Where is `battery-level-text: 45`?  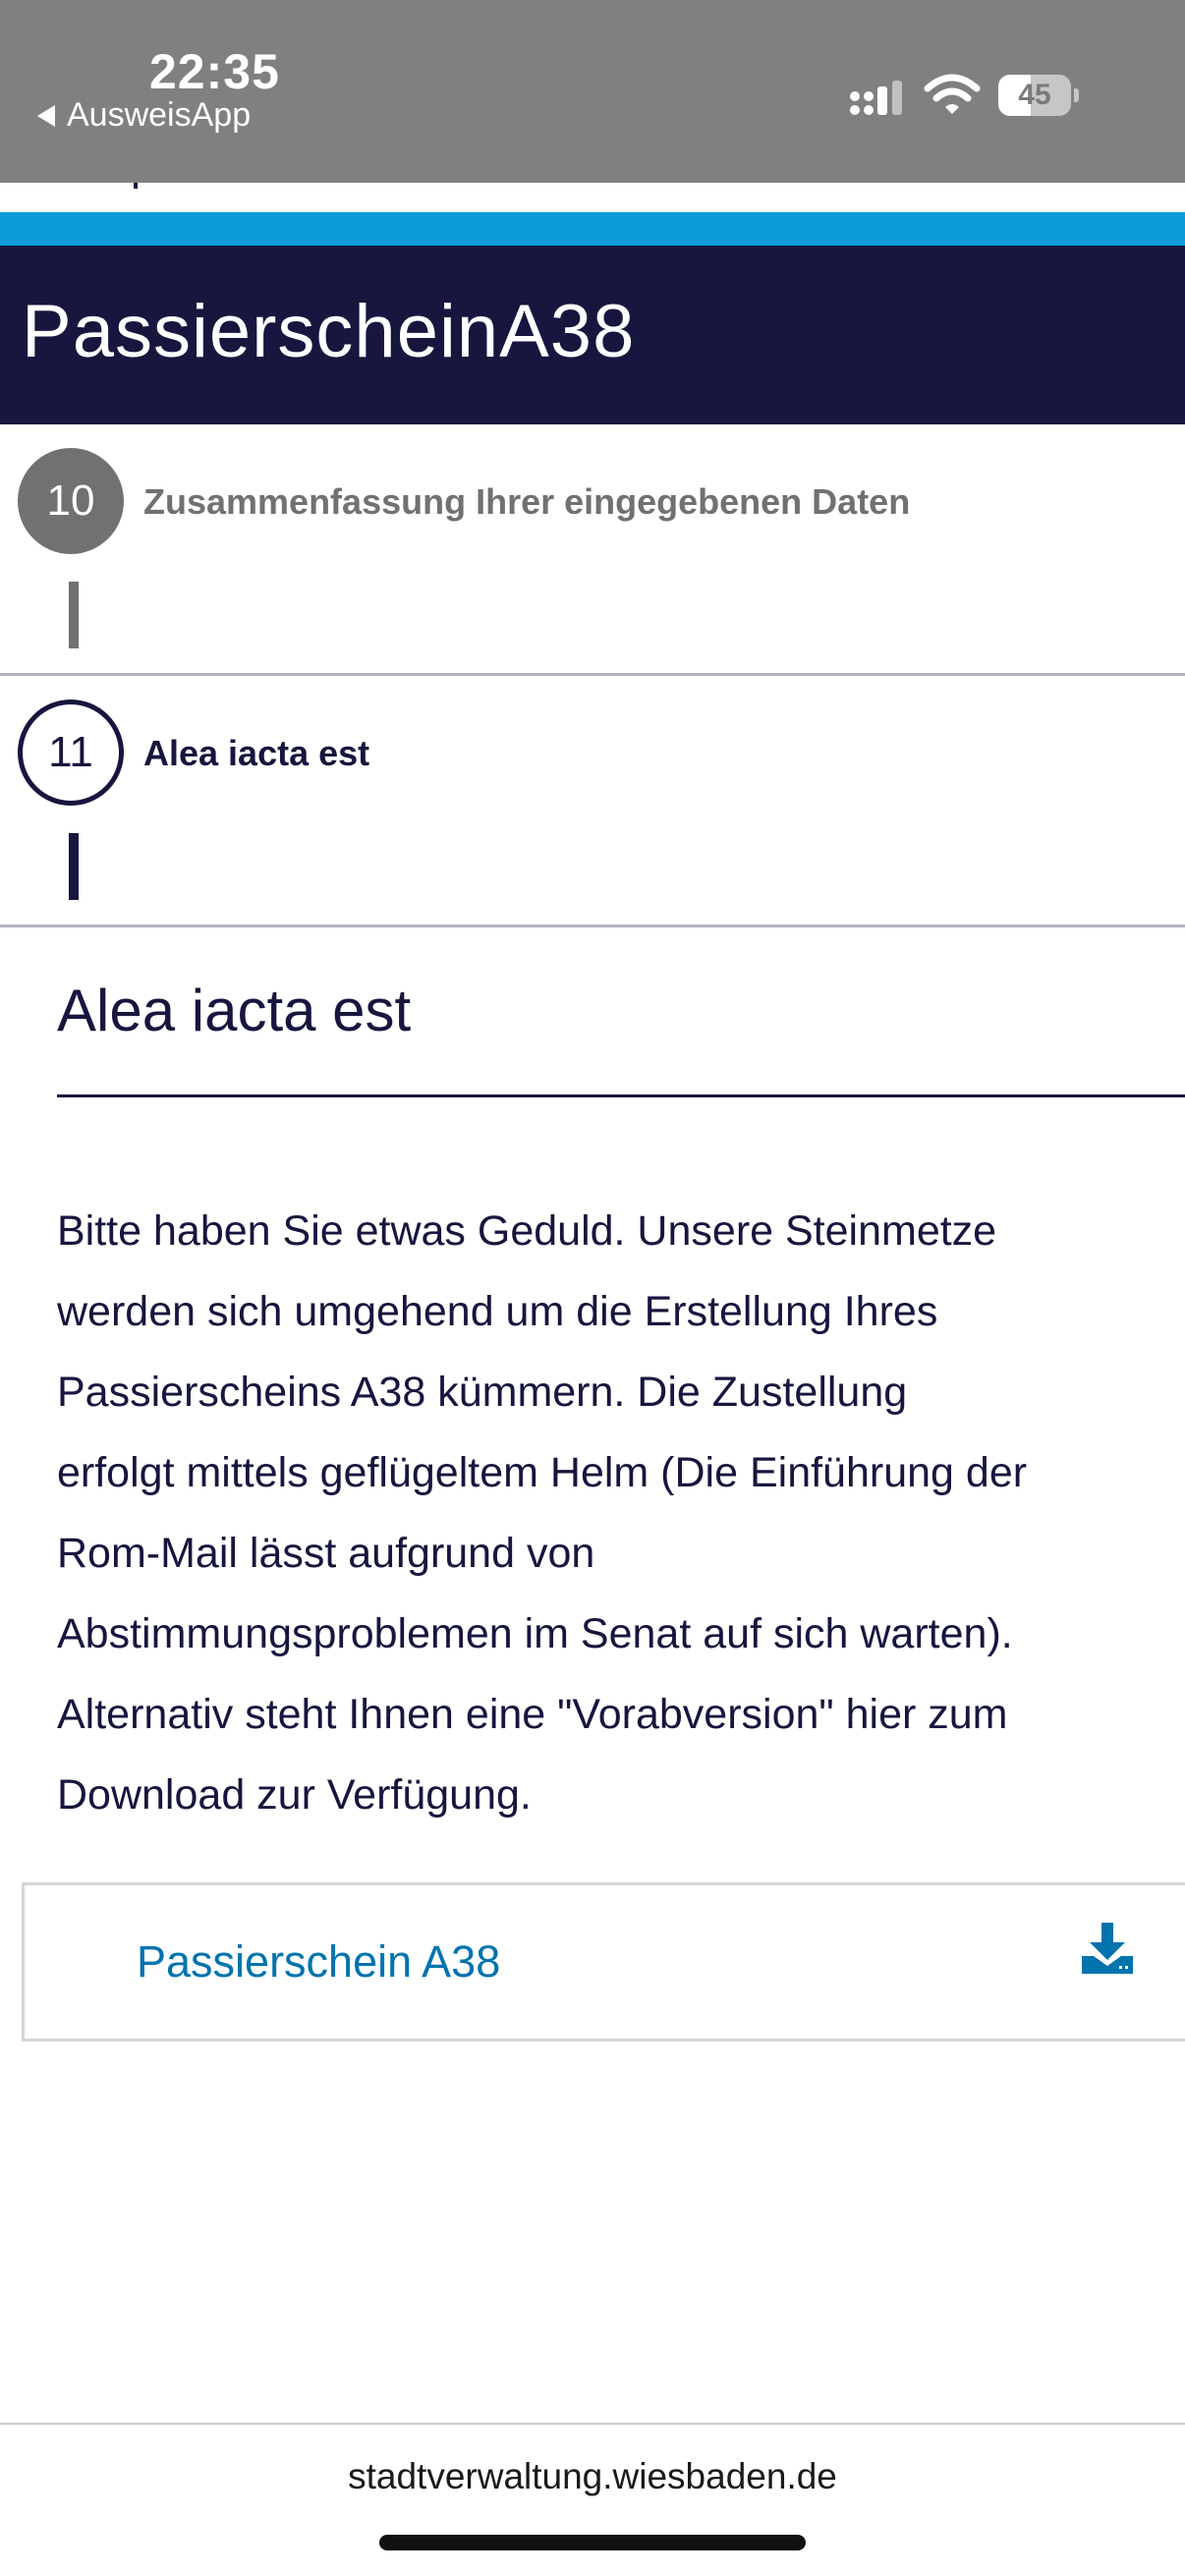
battery-level-text: 45 is located at coordinates (1034, 95).